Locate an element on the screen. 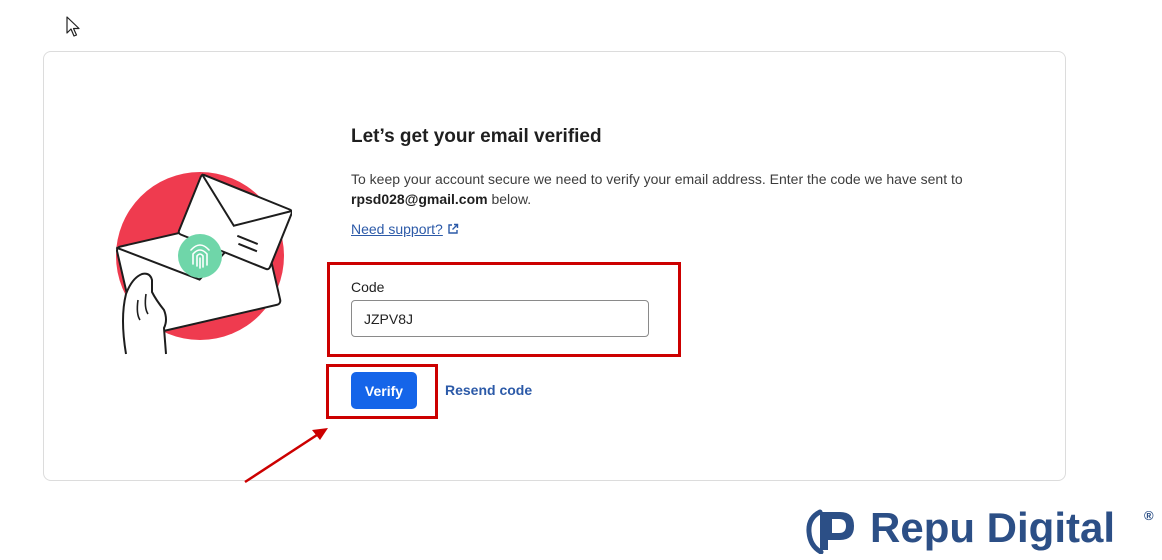 The height and width of the screenshot is (560, 1162). brand-text: Repu Digital is located at coordinates (993, 527).